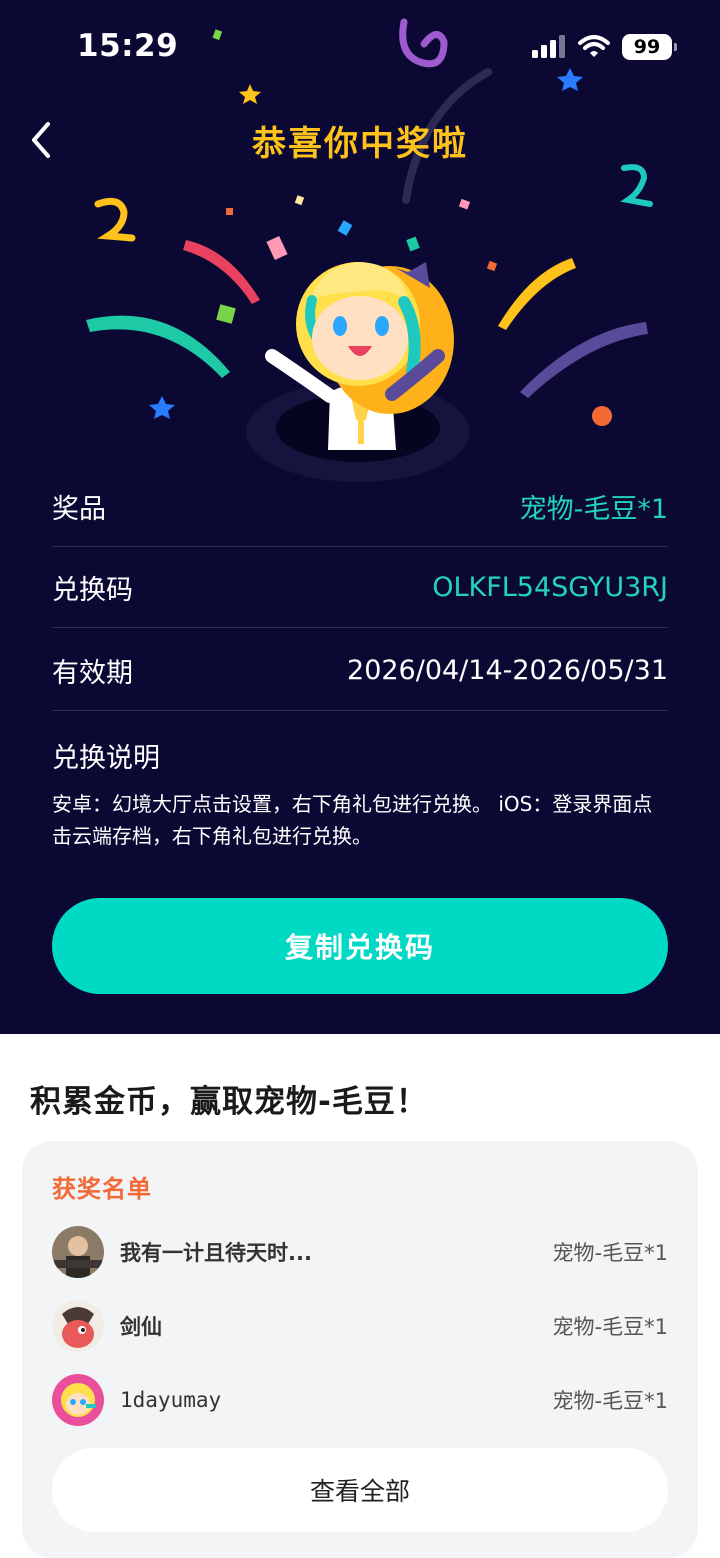 The image size is (720, 1558). Describe the element at coordinates (360, 144) in the screenshot. I see `page-title: 恭喜你中奖啦` at that location.